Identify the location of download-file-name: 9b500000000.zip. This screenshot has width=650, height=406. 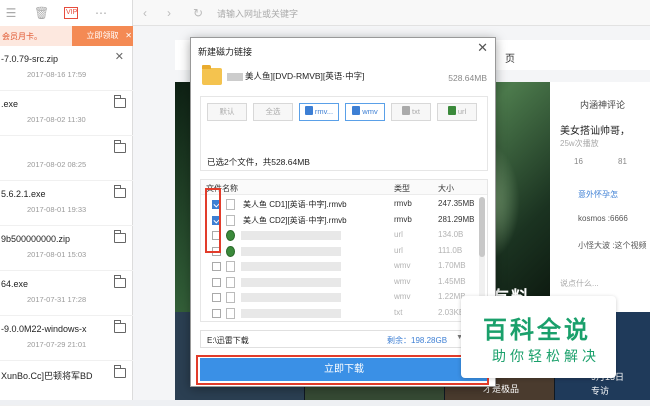
(36, 239).